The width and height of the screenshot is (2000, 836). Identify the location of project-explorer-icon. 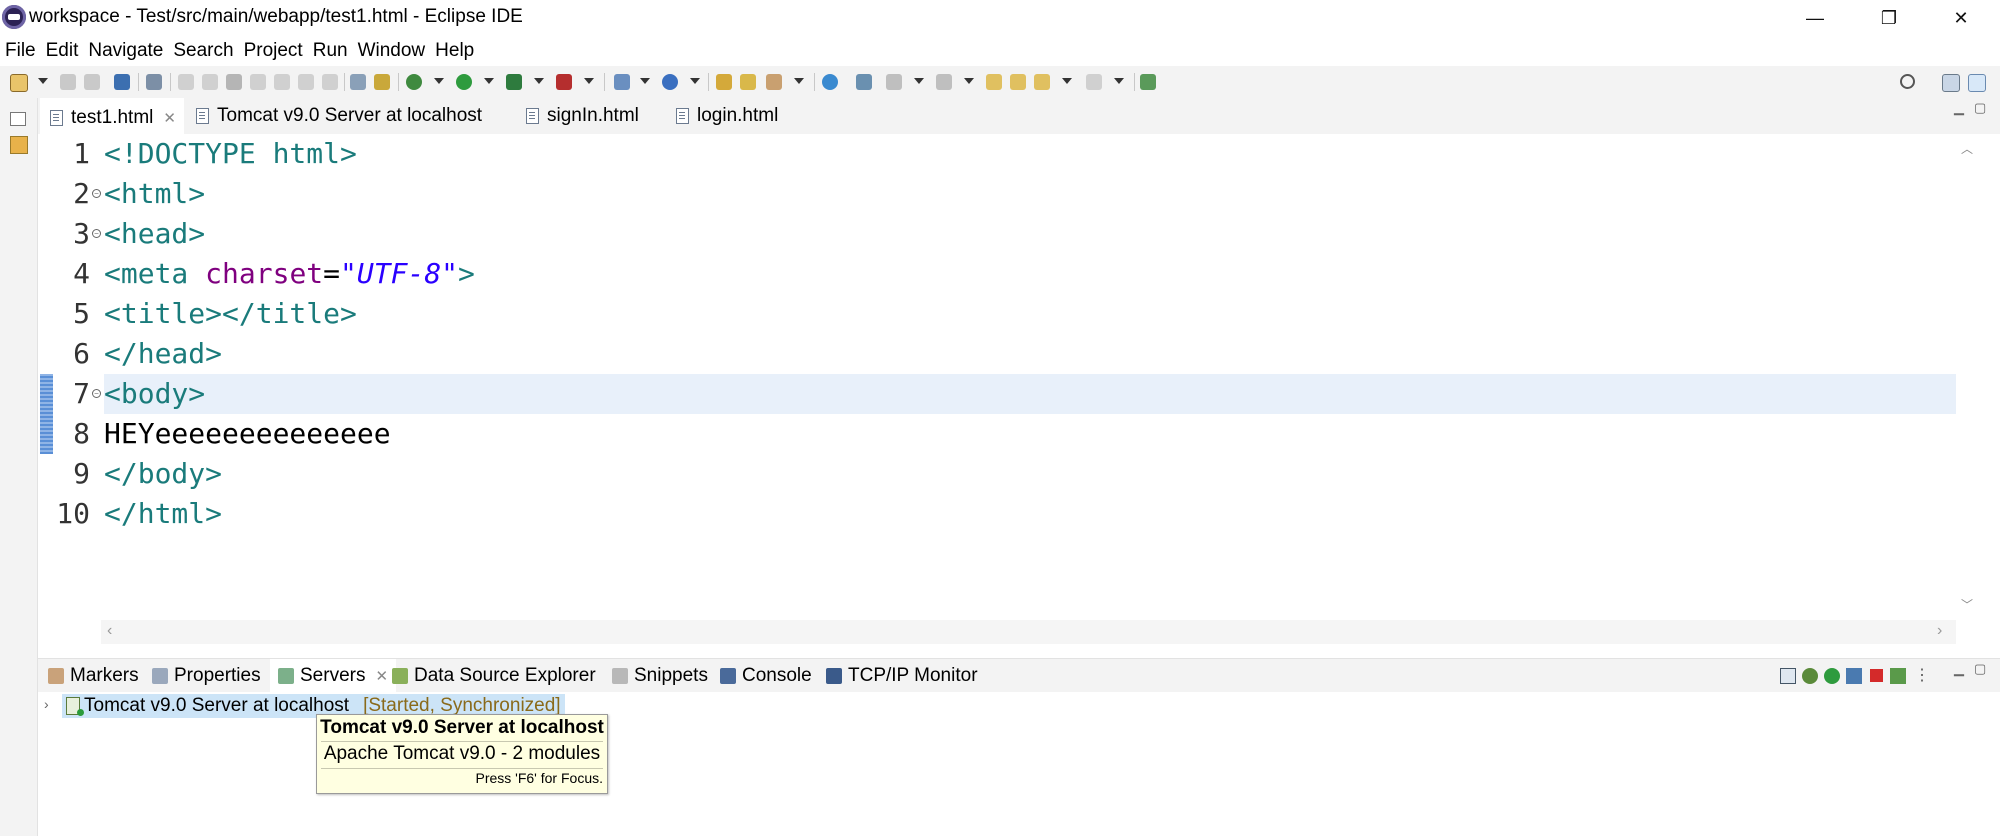
(19, 145).